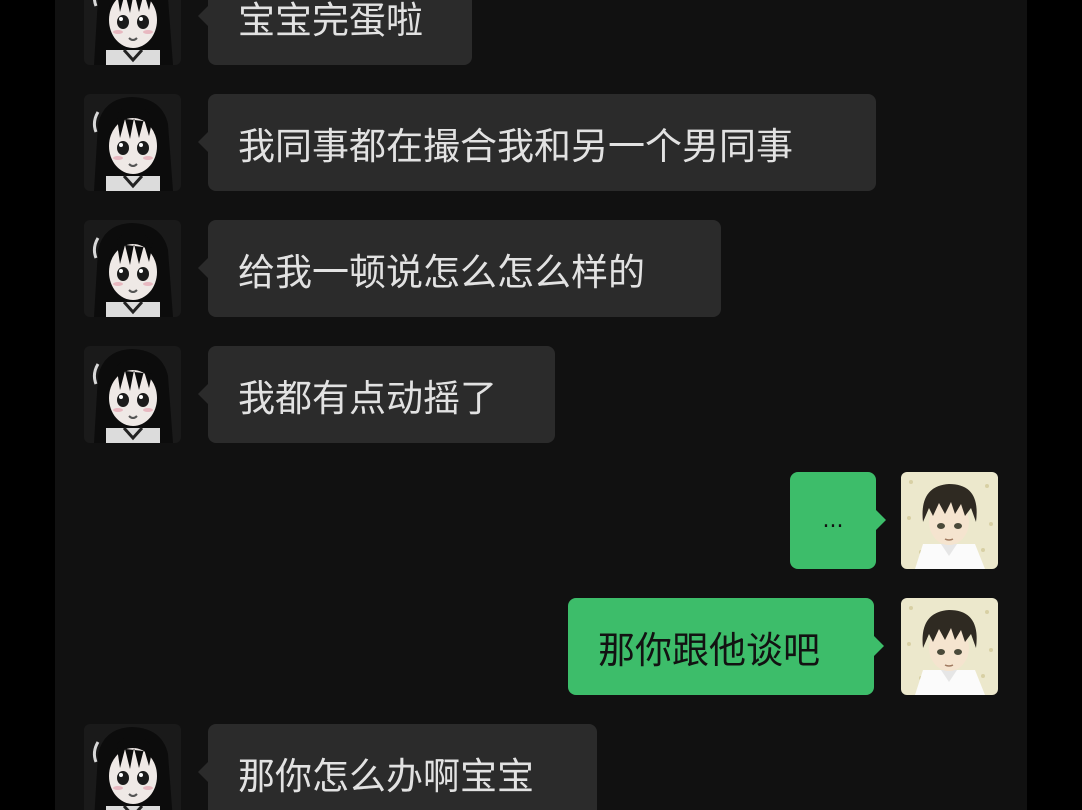 Image resolution: width=1082 pixels, height=810 pixels. What do you see at coordinates (515, 146) in the screenshot?
I see `message-text: 我同事都在撮合我和另一个男同事` at bounding box center [515, 146].